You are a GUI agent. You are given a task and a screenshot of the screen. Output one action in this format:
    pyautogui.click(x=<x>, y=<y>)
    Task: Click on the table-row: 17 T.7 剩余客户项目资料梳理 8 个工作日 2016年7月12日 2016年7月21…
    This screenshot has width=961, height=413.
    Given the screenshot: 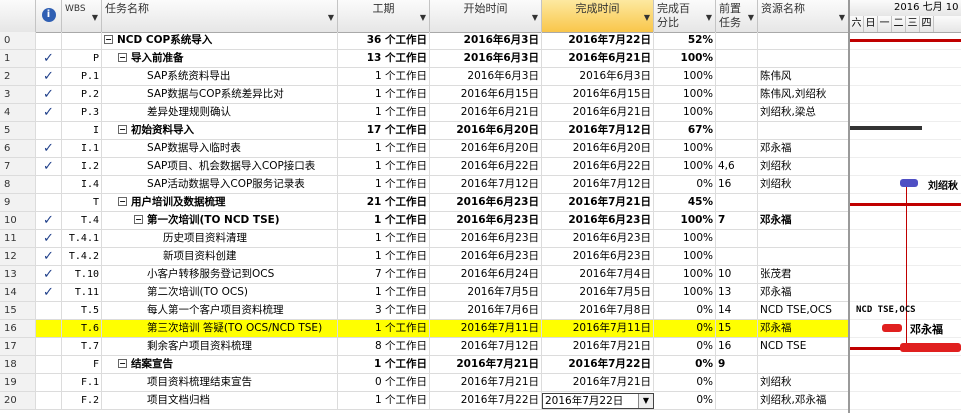 What is the action you would take?
    pyautogui.click(x=424, y=347)
    